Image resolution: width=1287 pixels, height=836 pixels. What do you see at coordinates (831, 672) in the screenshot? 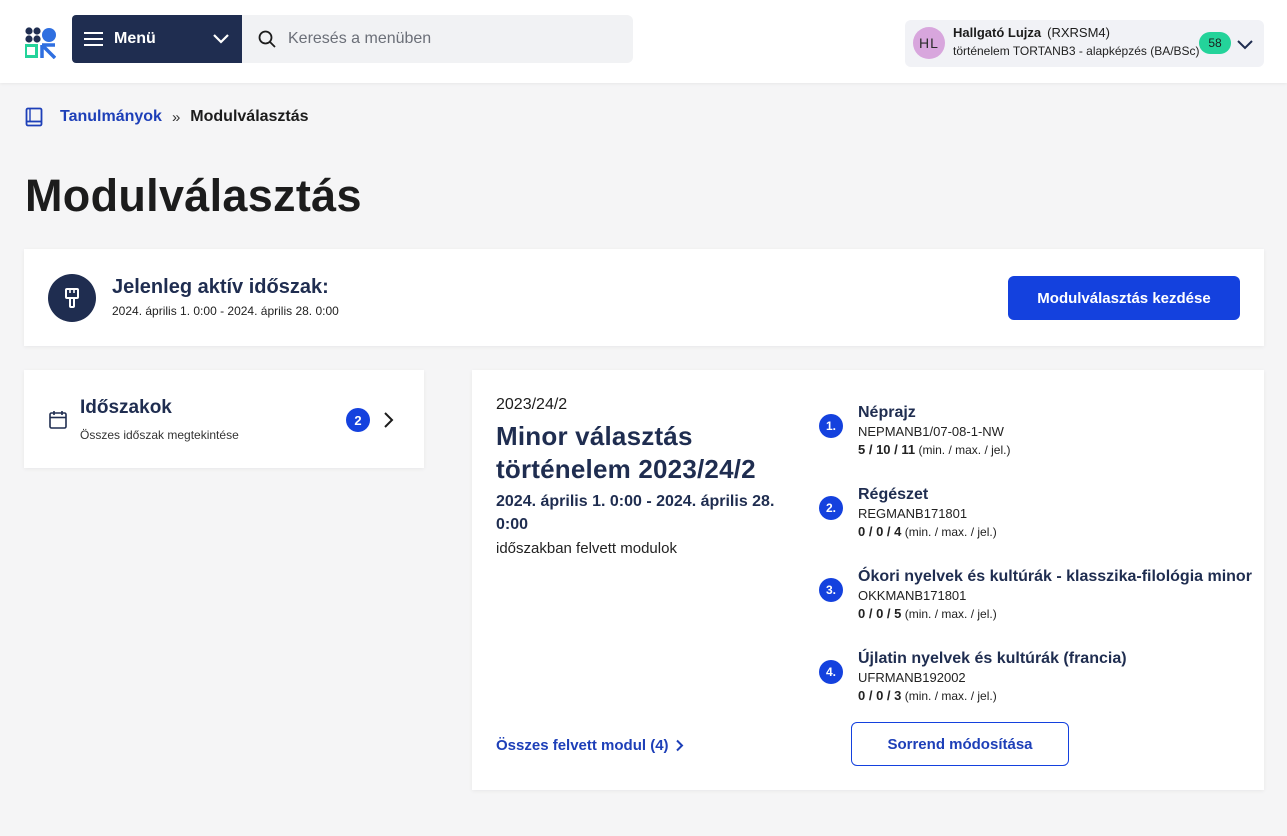
I see `module-number-badge: 4.` at bounding box center [831, 672].